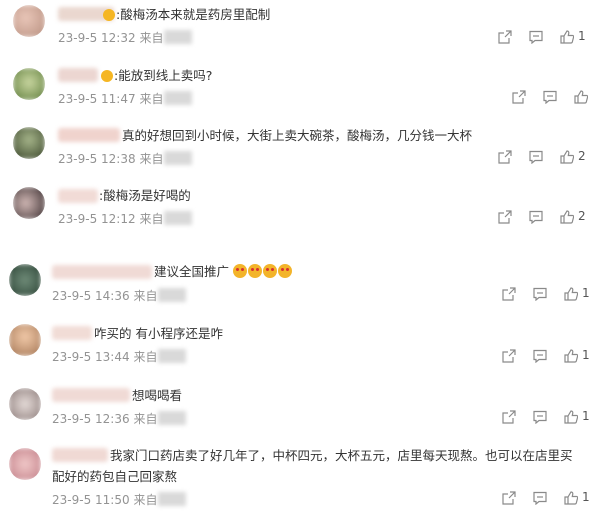  I want to click on comment-date: 23-9-5 12:36, so click(91, 419).